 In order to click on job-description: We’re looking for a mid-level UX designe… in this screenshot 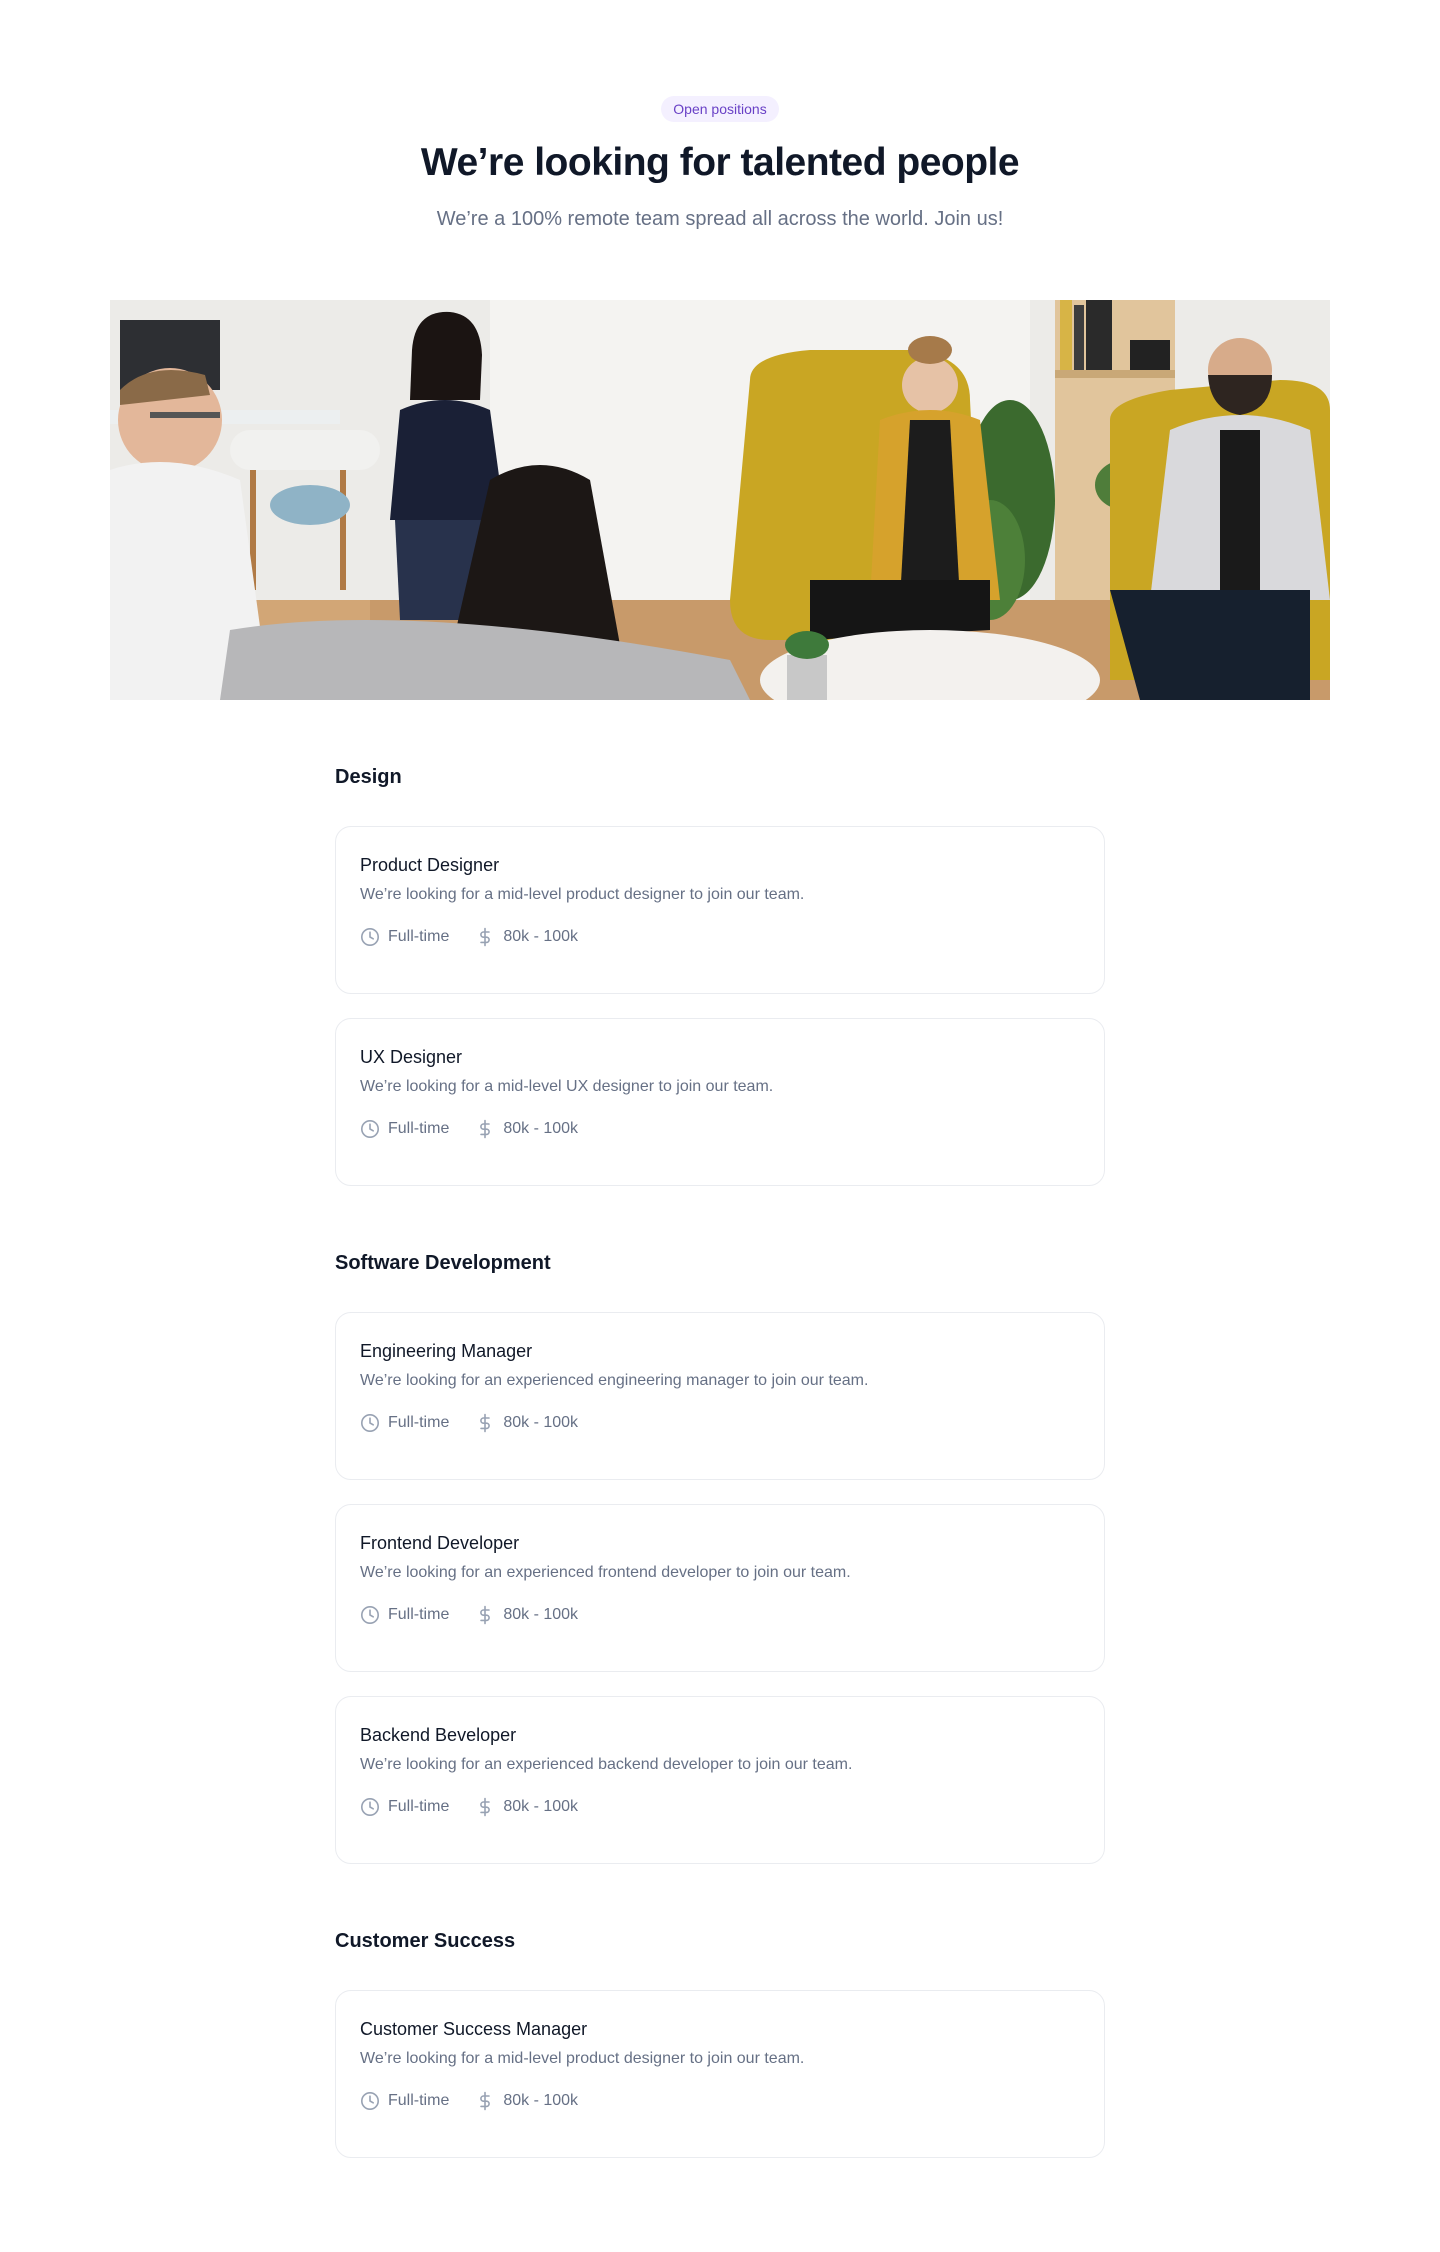, I will do `click(567, 1086)`.